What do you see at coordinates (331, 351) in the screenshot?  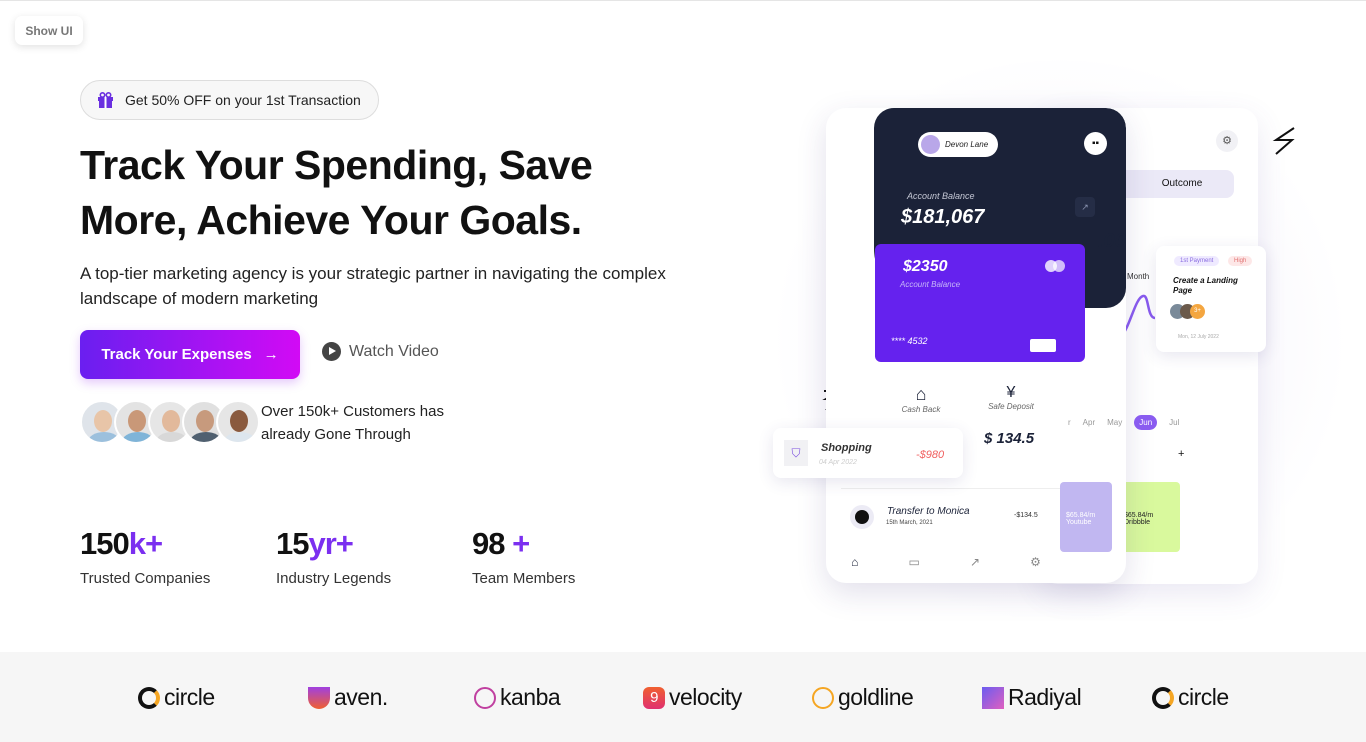 I see `play-icon` at bounding box center [331, 351].